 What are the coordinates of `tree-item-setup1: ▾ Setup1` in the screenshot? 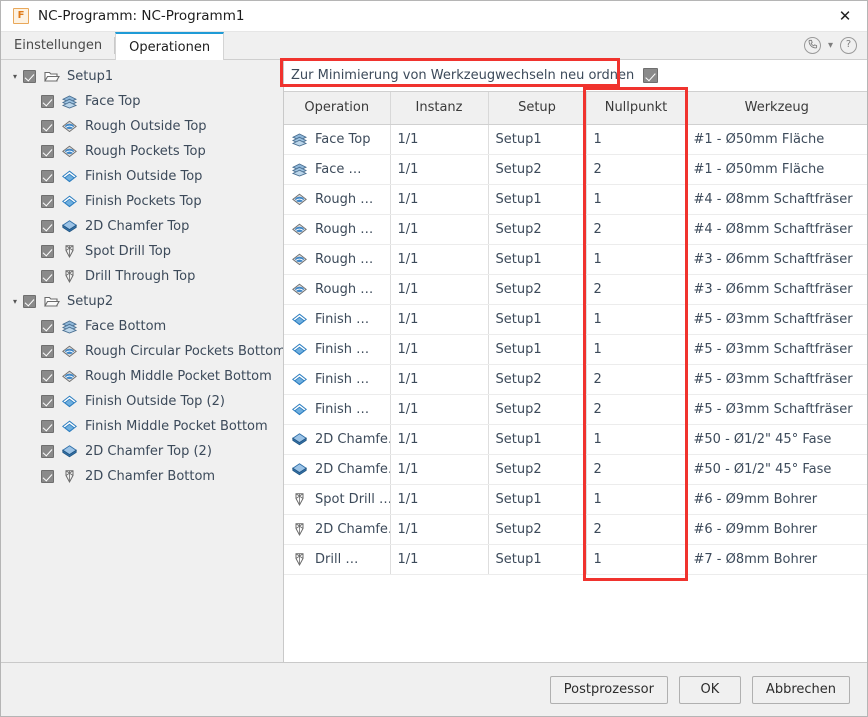 It's located at (142, 76).